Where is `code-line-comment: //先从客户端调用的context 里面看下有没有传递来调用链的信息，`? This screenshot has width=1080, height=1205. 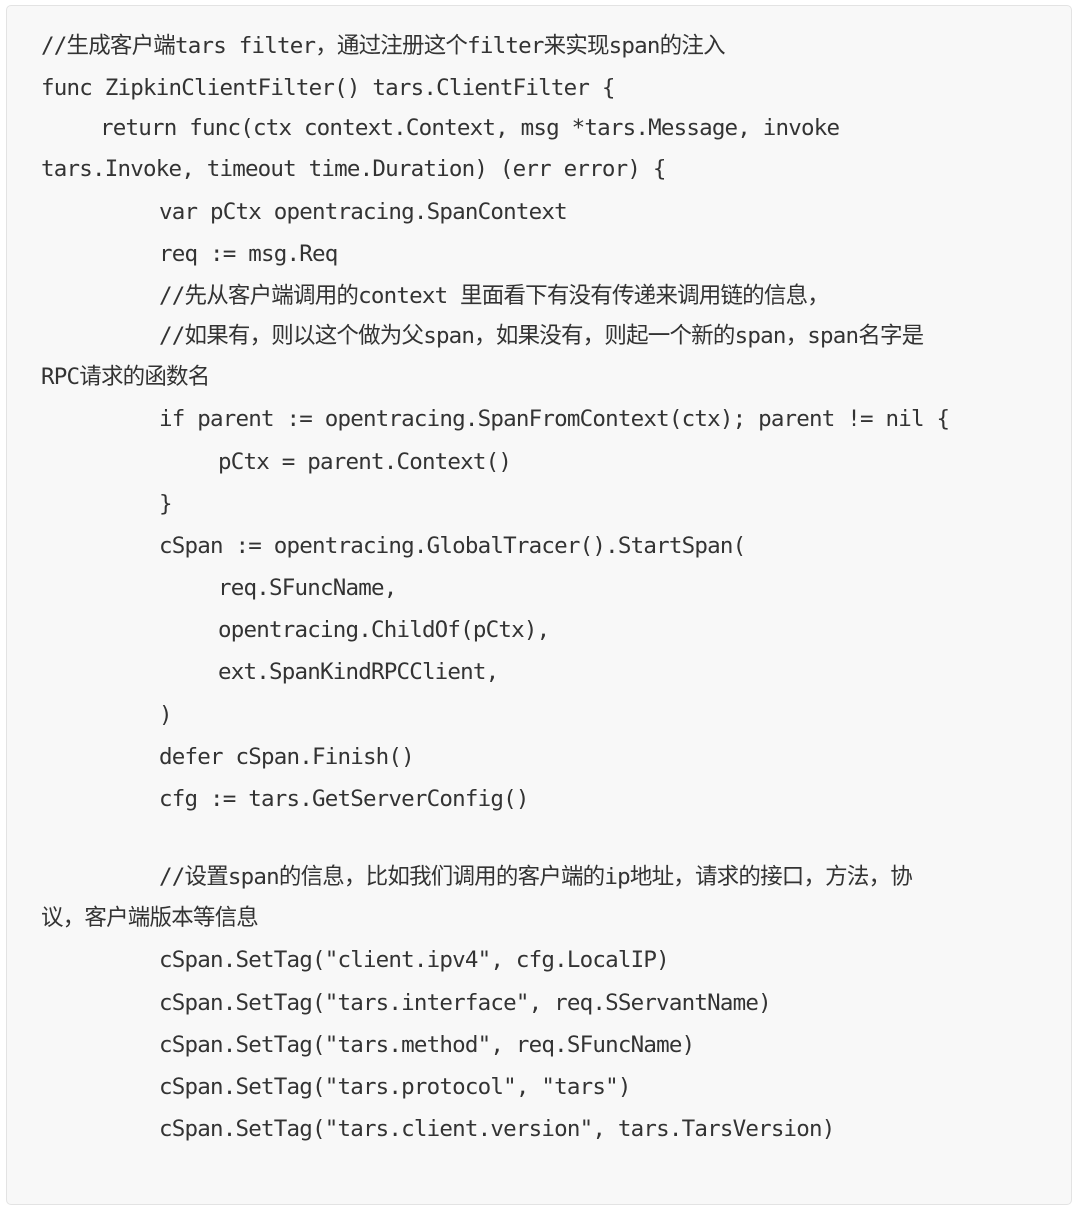 code-line-comment: //先从客户端调用的context 里面看下有没有传递来调用链的信息， is located at coordinates (494, 295).